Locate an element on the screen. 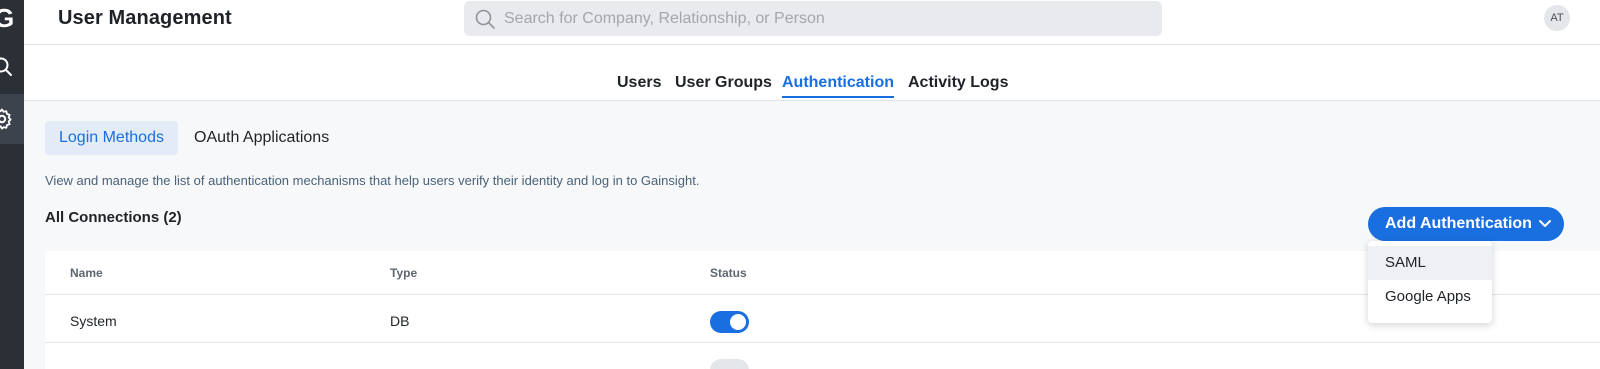  toggle-knob is located at coordinates (738, 322).